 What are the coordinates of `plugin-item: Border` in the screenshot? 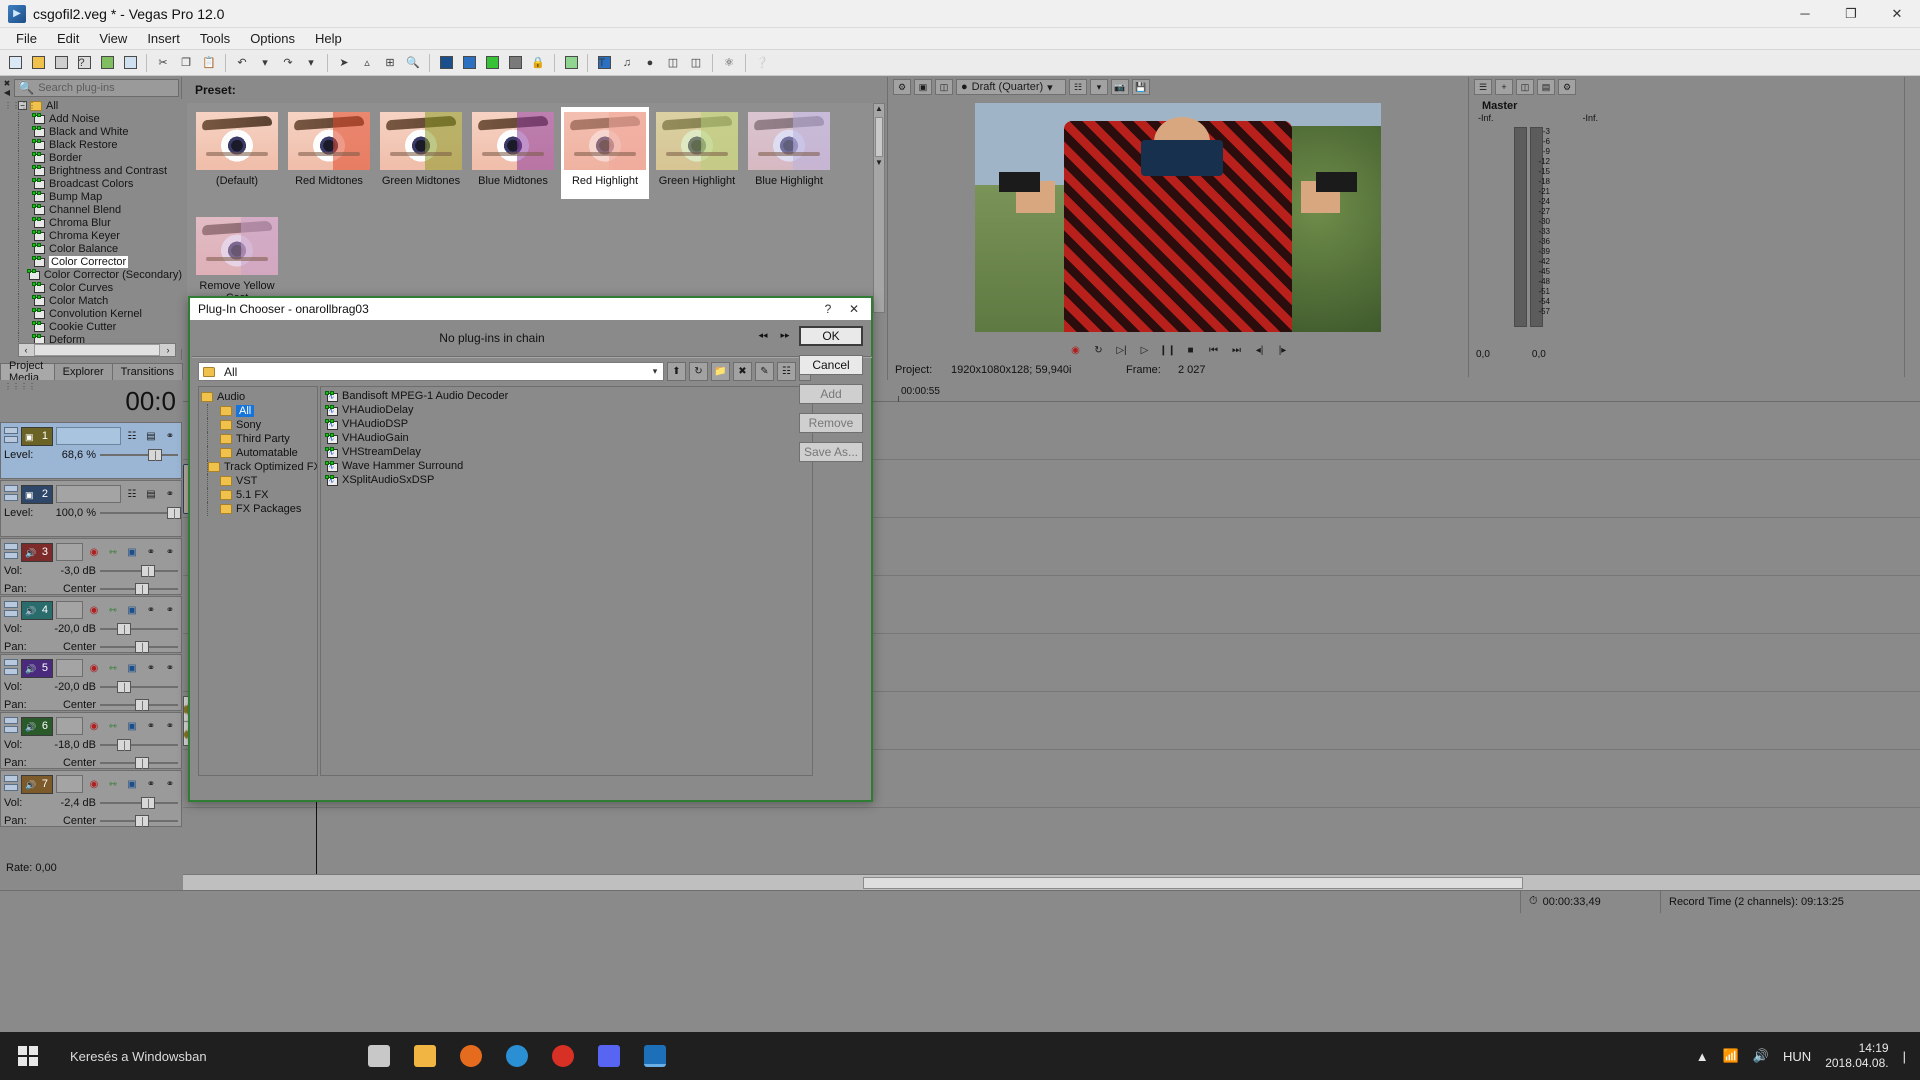 It's located at (100, 157).